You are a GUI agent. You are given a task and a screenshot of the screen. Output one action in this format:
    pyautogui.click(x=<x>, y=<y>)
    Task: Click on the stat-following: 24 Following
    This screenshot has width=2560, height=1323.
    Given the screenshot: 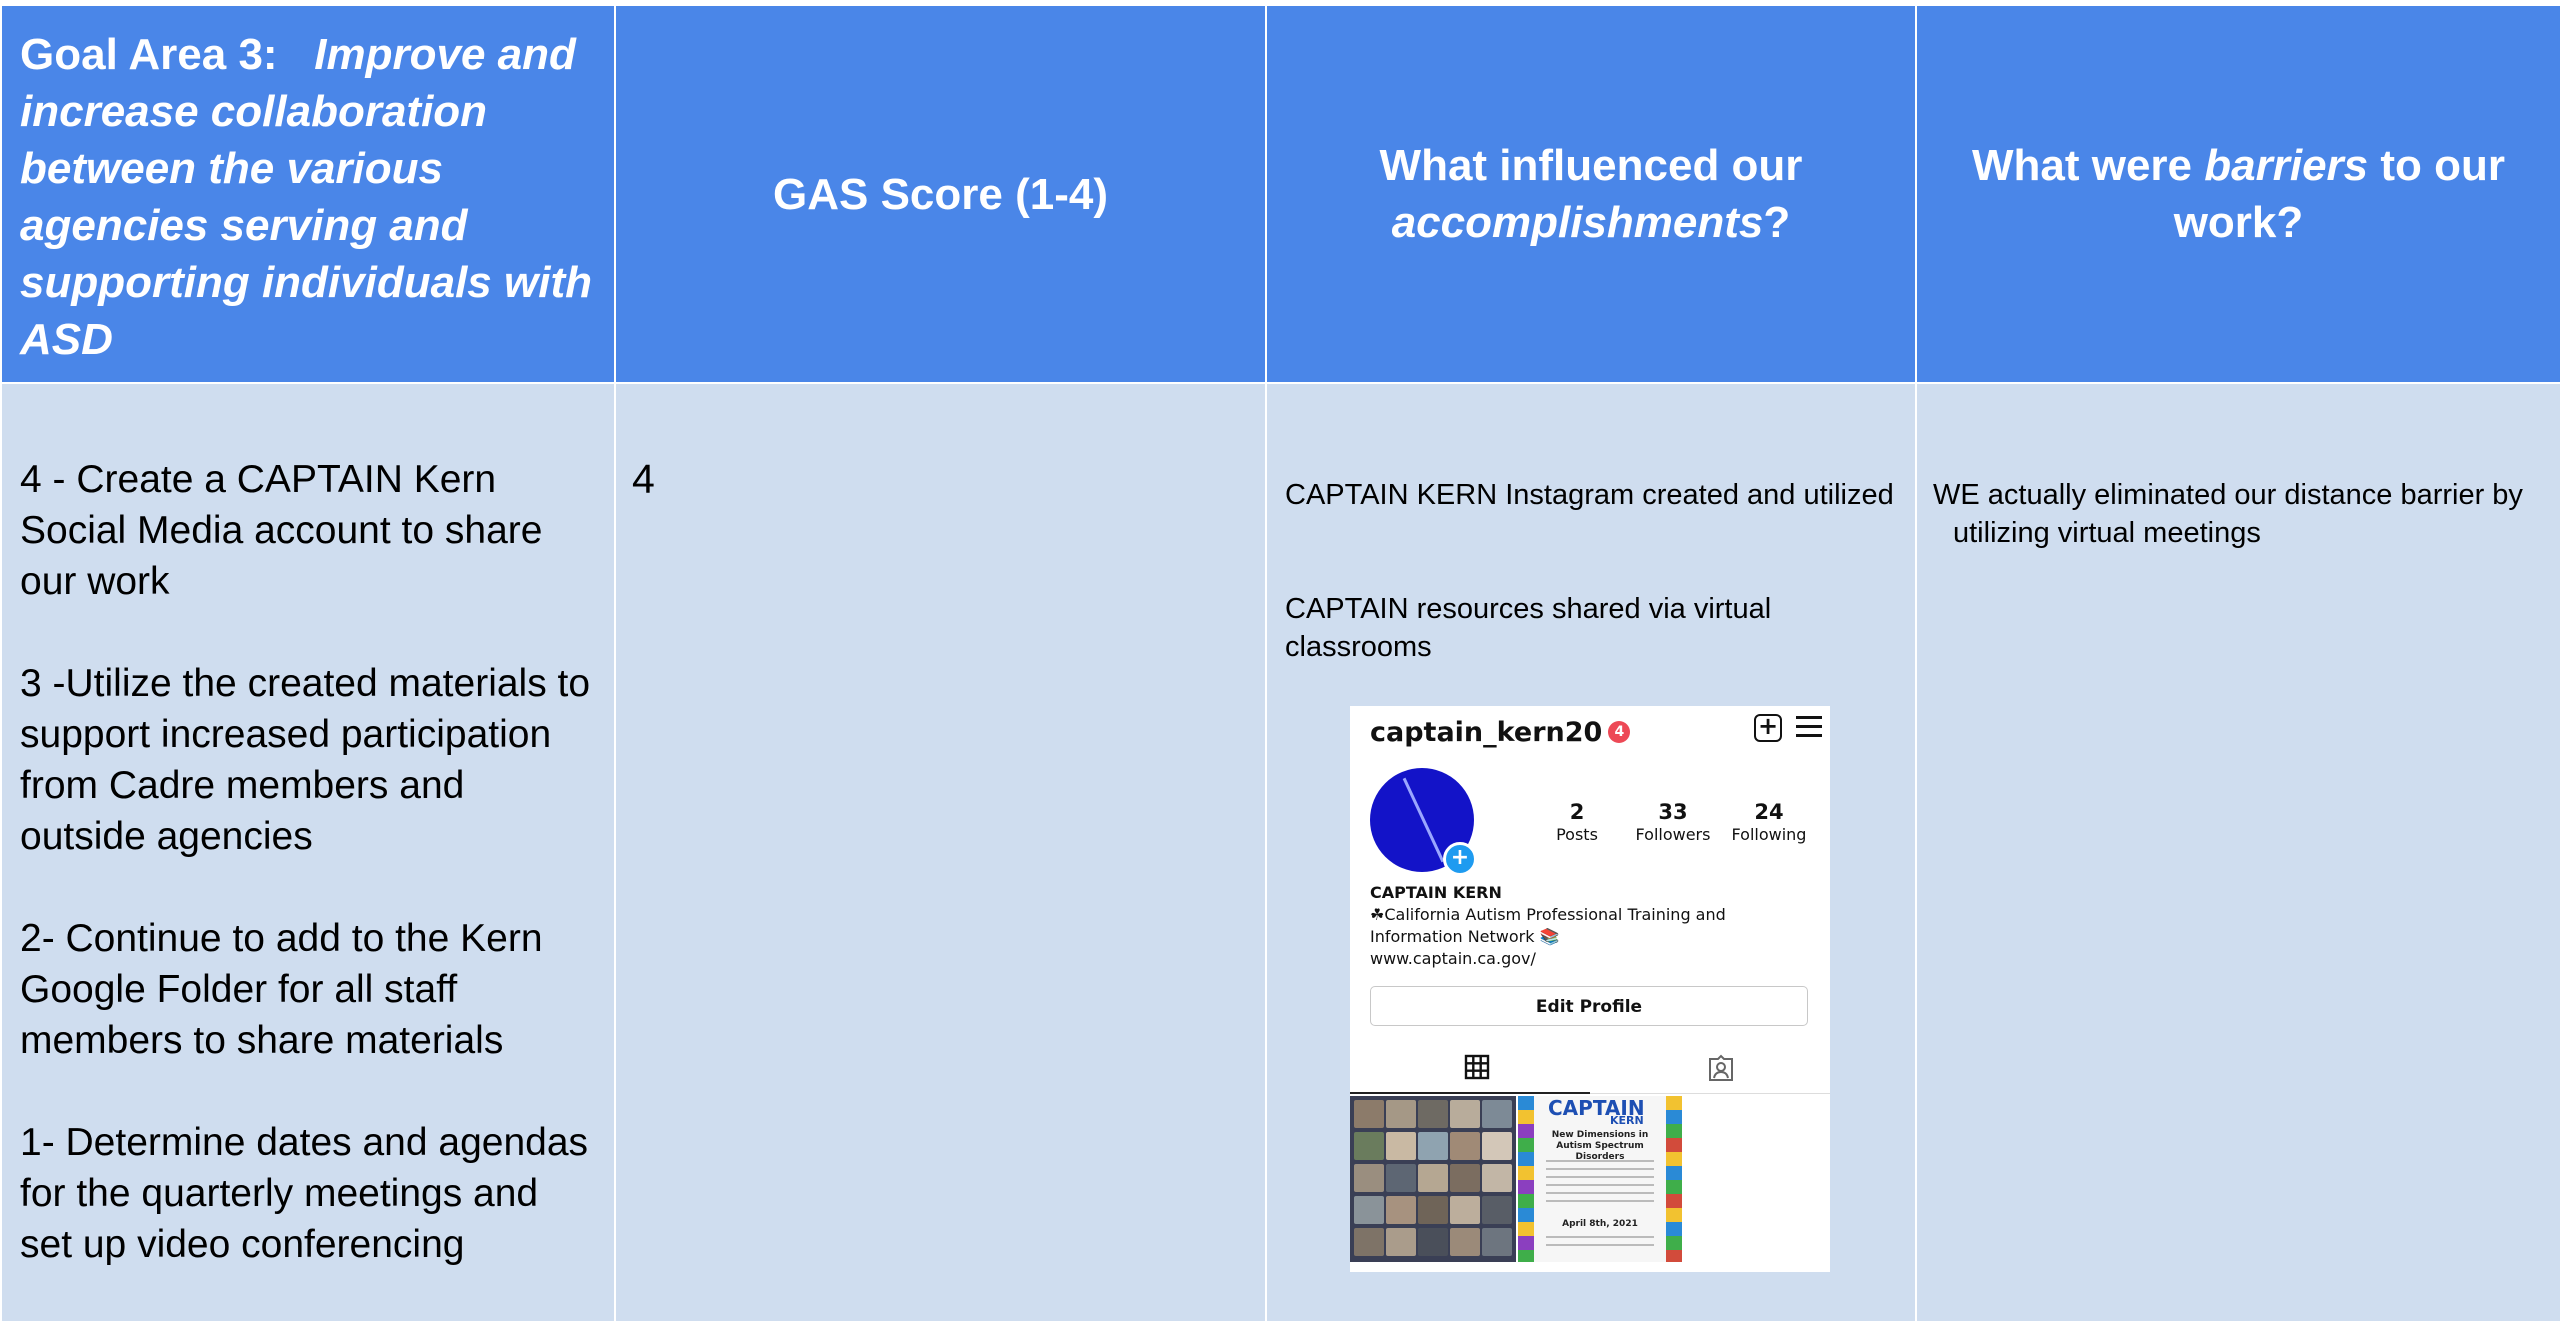 What is the action you would take?
    pyautogui.click(x=1769, y=823)
    